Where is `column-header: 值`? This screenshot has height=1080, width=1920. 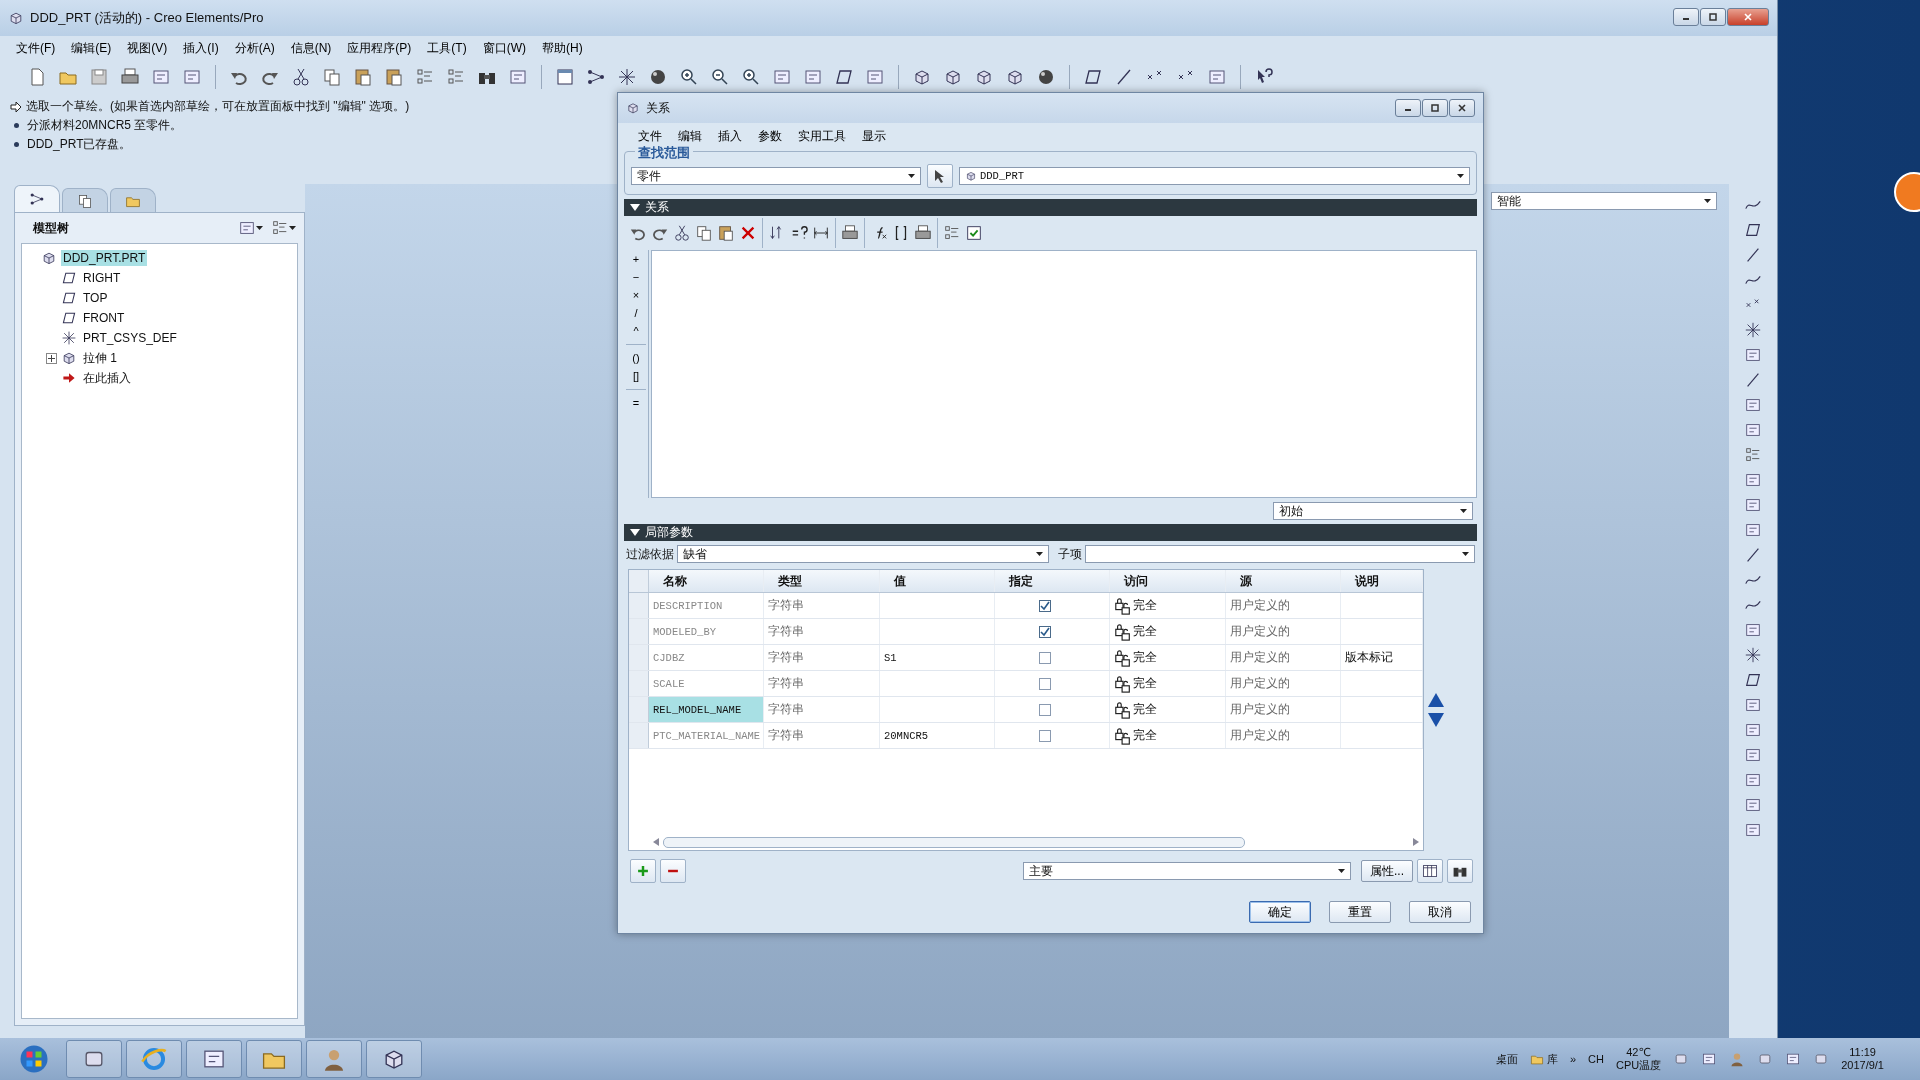 column-header: 值 is located at coordinates (937, 581).